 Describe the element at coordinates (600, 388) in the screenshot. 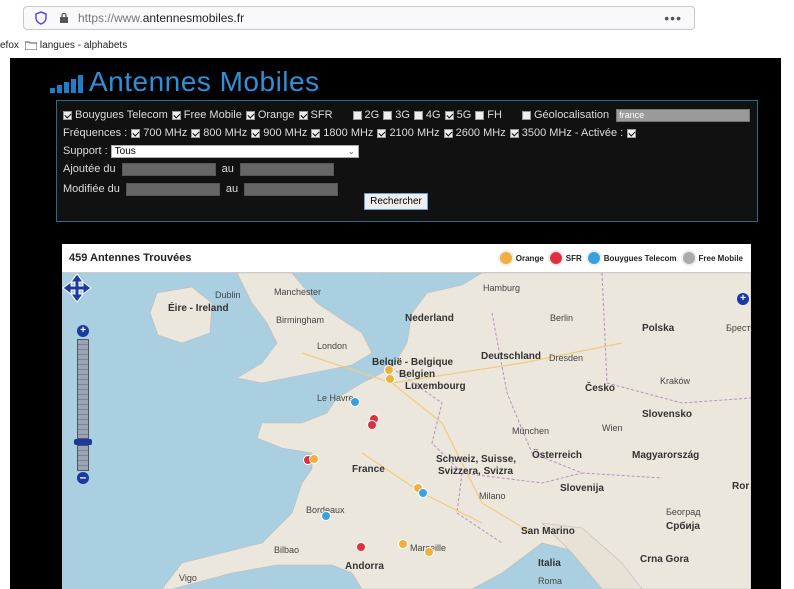

I see `map-label: Česko` at that location.